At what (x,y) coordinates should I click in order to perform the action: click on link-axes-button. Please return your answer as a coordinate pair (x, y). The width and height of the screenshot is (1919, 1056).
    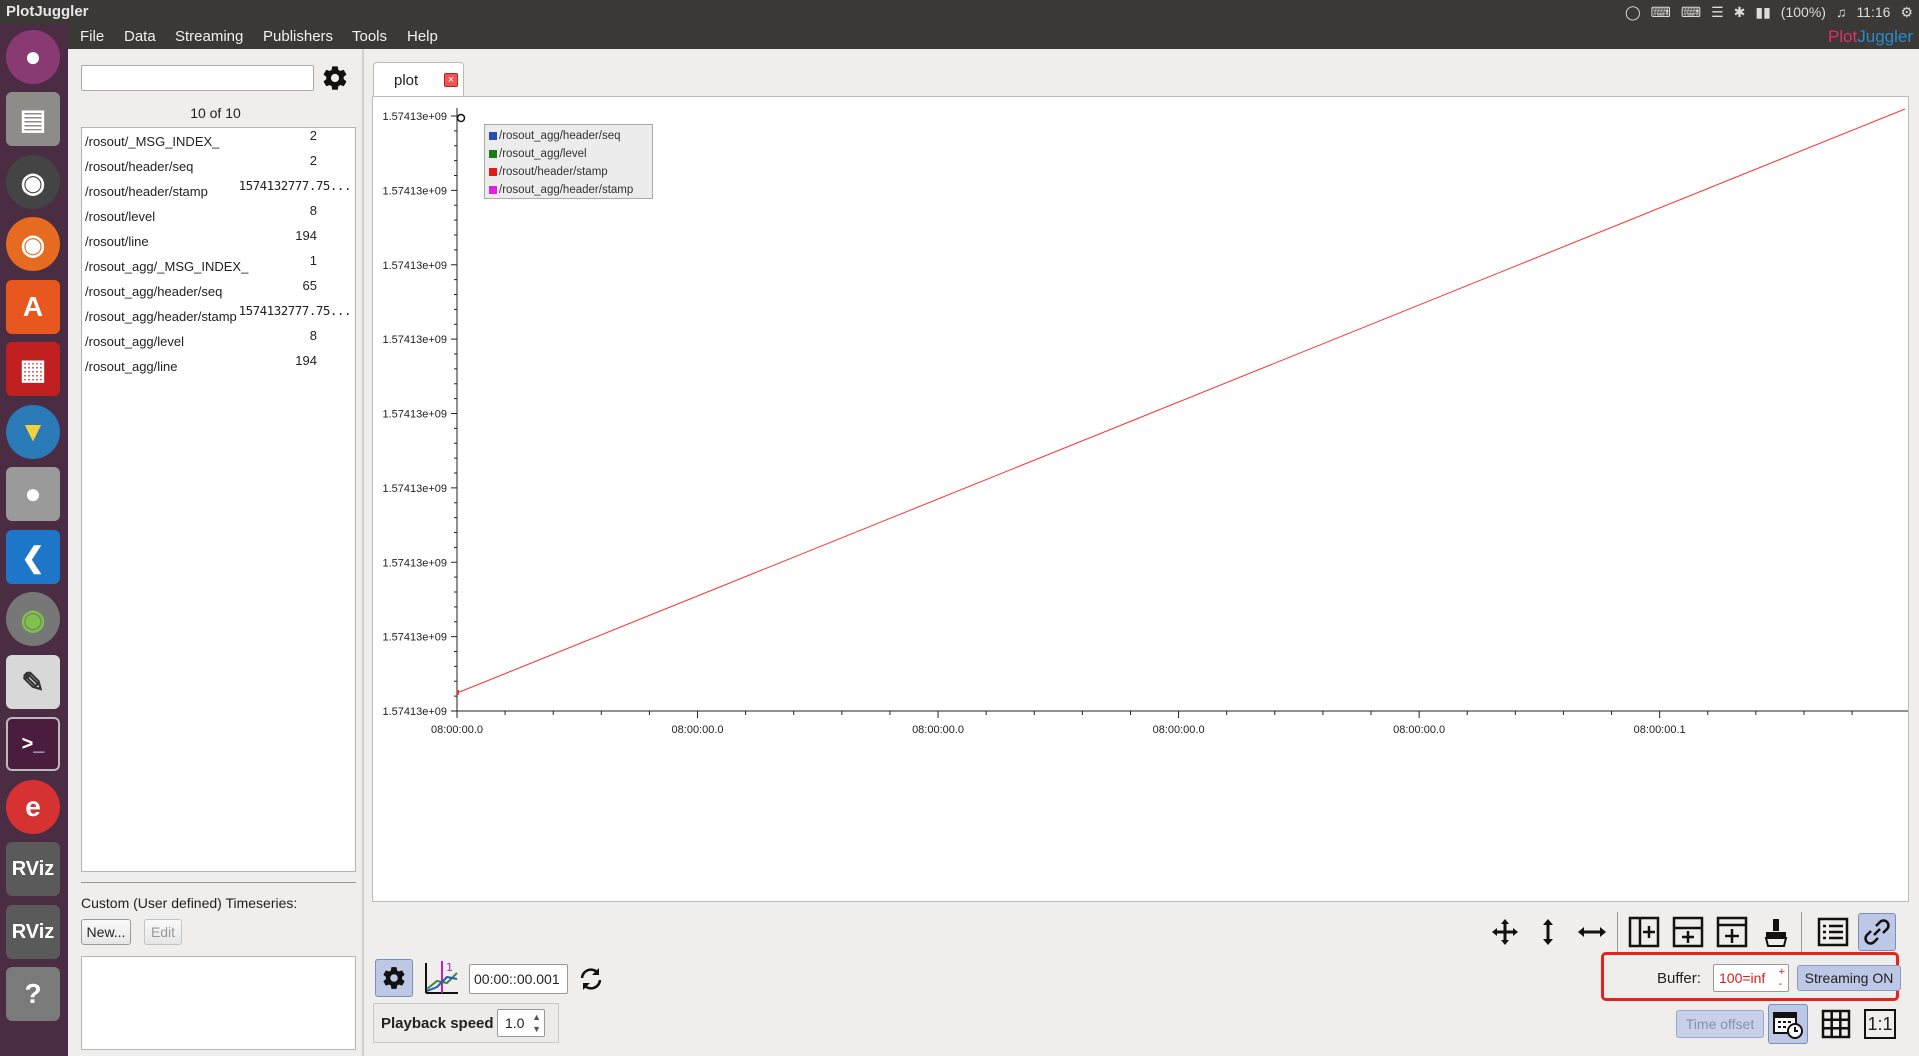
    Looking at the image, I should click on (1877, 932).